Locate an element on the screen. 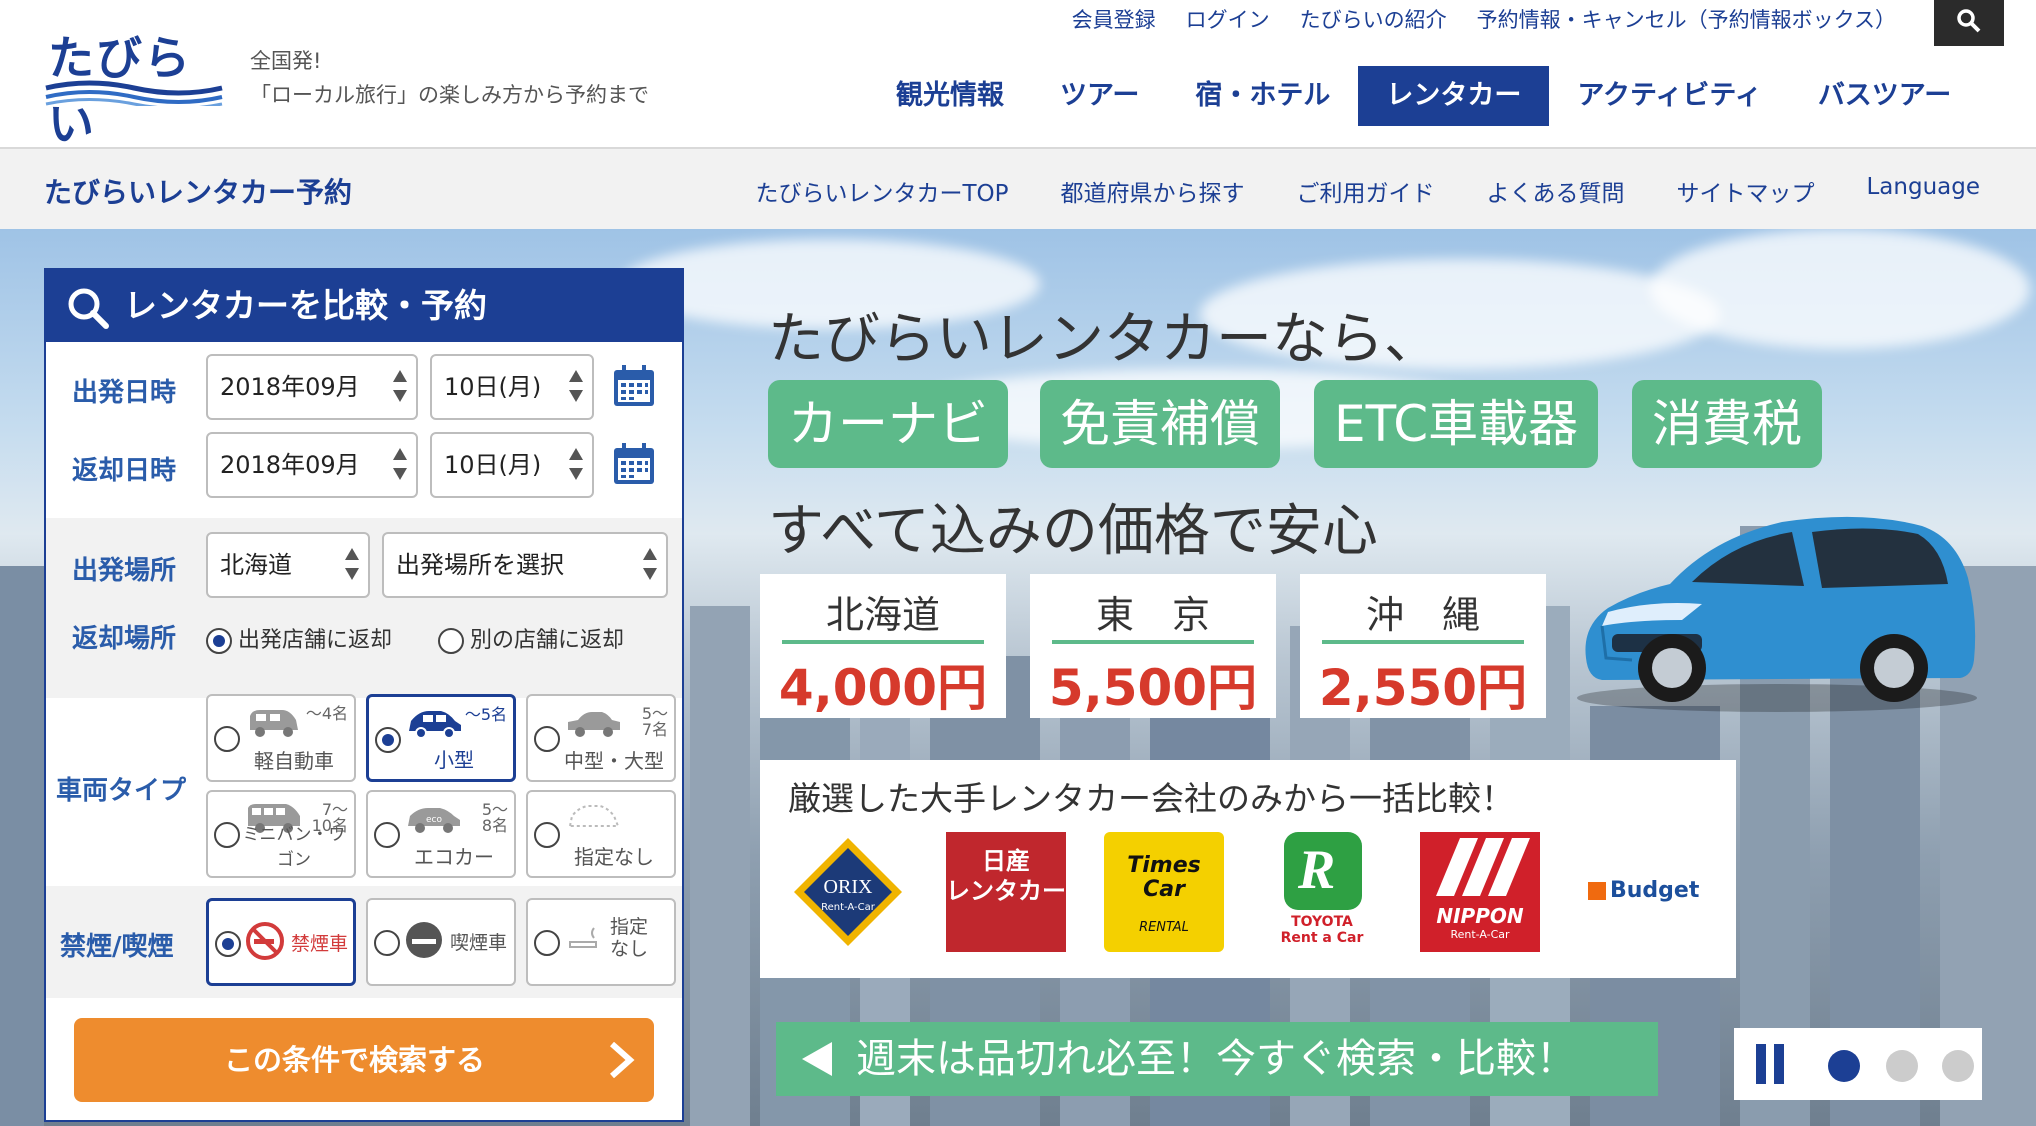 The image size is (2036, 1126). vehicle-kei: 〜4名 軽自動車 is located at coordinates (281, 738).